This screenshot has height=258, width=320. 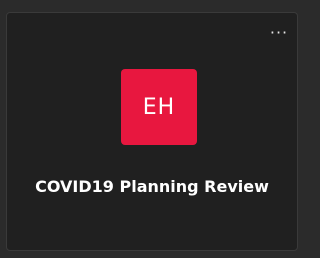 I want to click on avatar-initials: EH, so click(x=159, y=107).